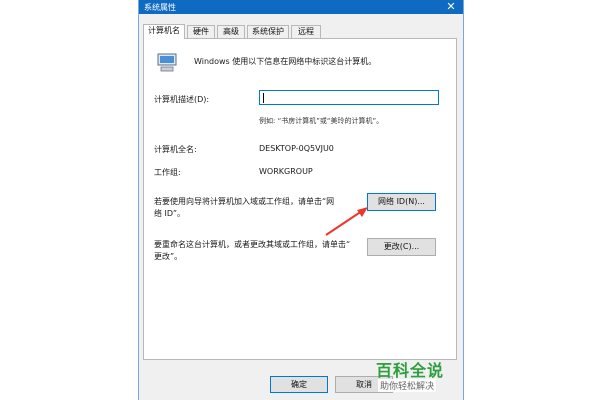  What do you see at coordinates (306, 31) in the screenshot?
I see `tab-remote: 远程` at bounding box center [306, 31].